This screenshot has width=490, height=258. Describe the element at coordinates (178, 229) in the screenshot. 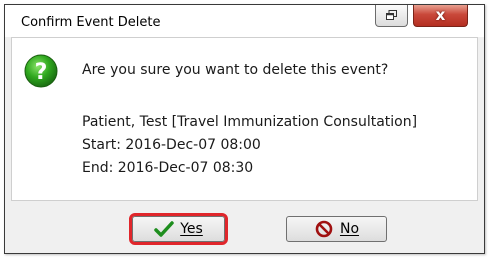

I see `yes-button: Yes` at that location.